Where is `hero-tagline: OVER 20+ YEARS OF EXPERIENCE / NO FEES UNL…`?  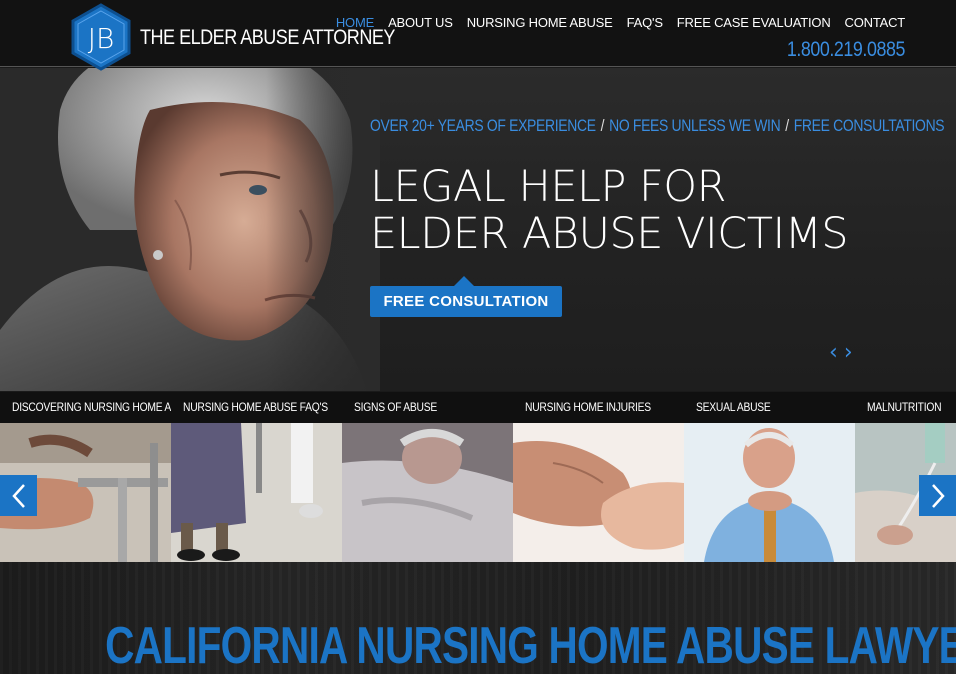
hero-tagline: OVER 20+ YEARS OF EXPERIENCE / NO FEES UNL… is located at coordinates (657, 126).